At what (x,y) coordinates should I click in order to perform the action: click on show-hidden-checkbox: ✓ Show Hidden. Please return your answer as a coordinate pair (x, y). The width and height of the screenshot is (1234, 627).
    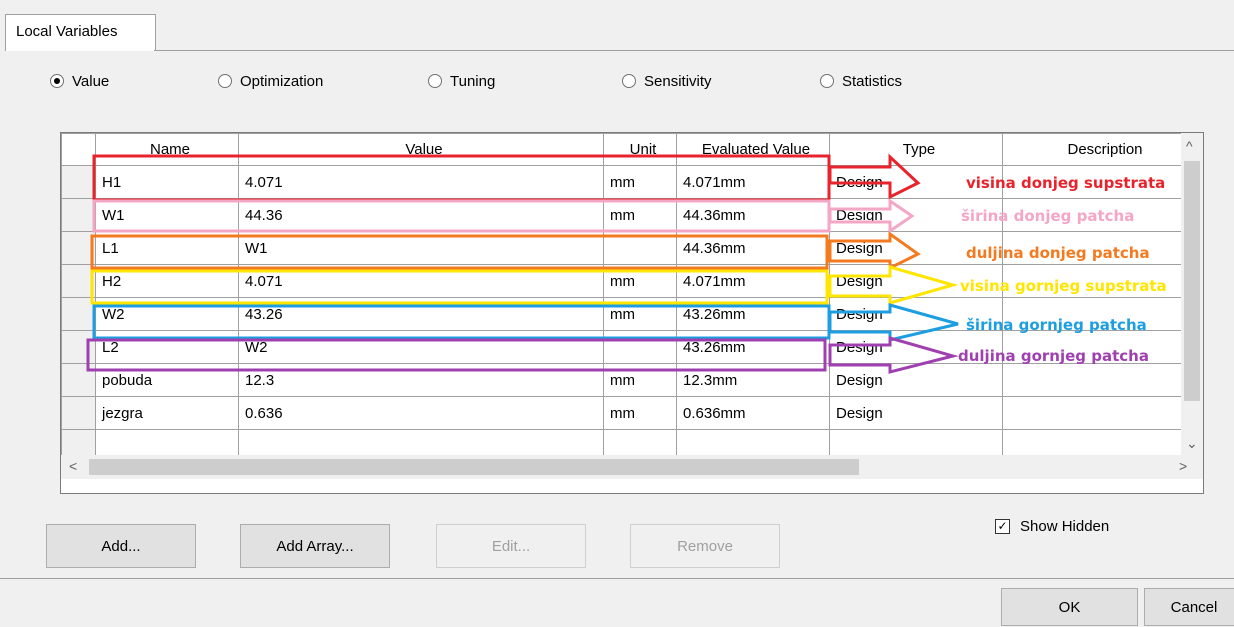
    Looking at the image, I should click on (1052, 526).